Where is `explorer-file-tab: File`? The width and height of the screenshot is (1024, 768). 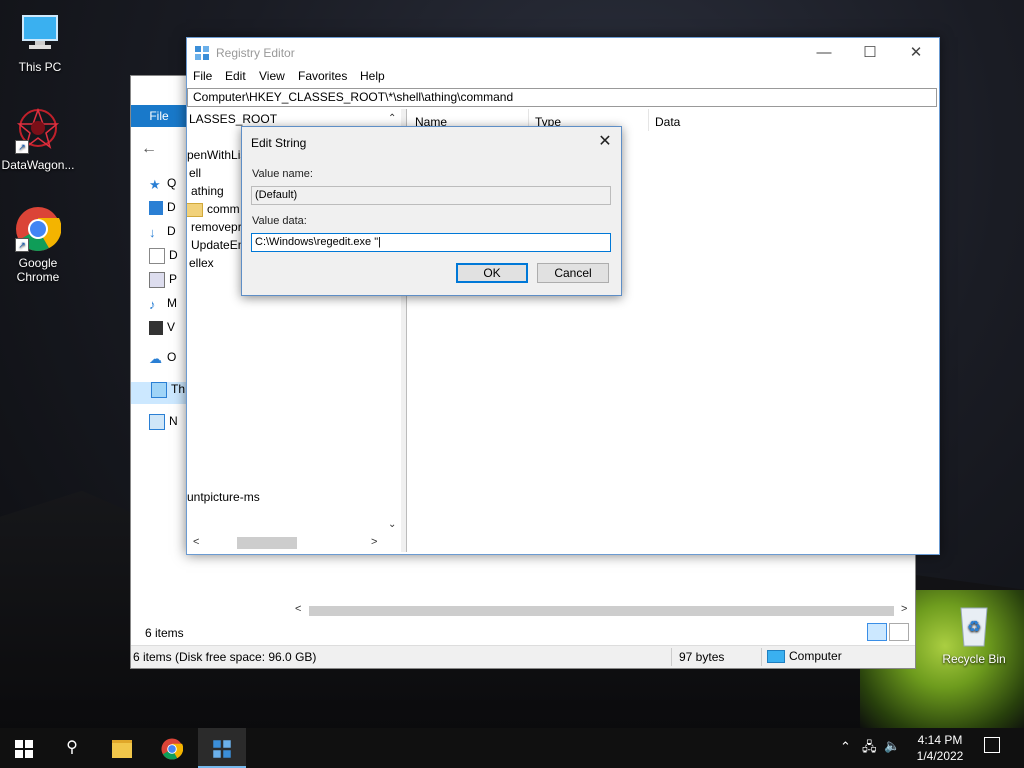
explorer-file-tab: File is located at coordinates (159, 116).